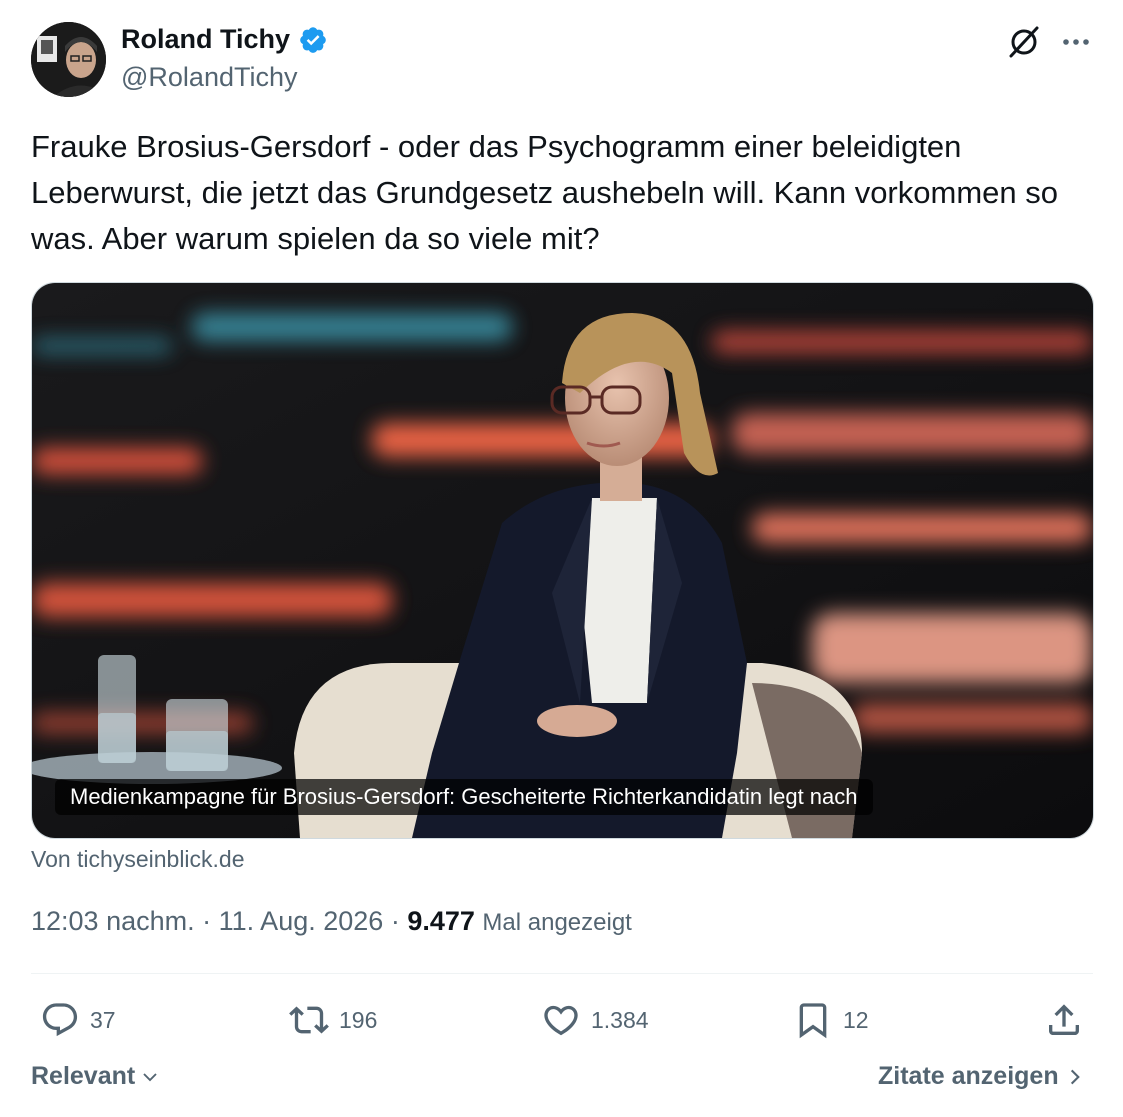 This screenshot has height=1117, width=1123. Describe the element at coordinates (301, 921) in the screenshot. I see `tweet-date: 11. Aug. 2026` at that location.